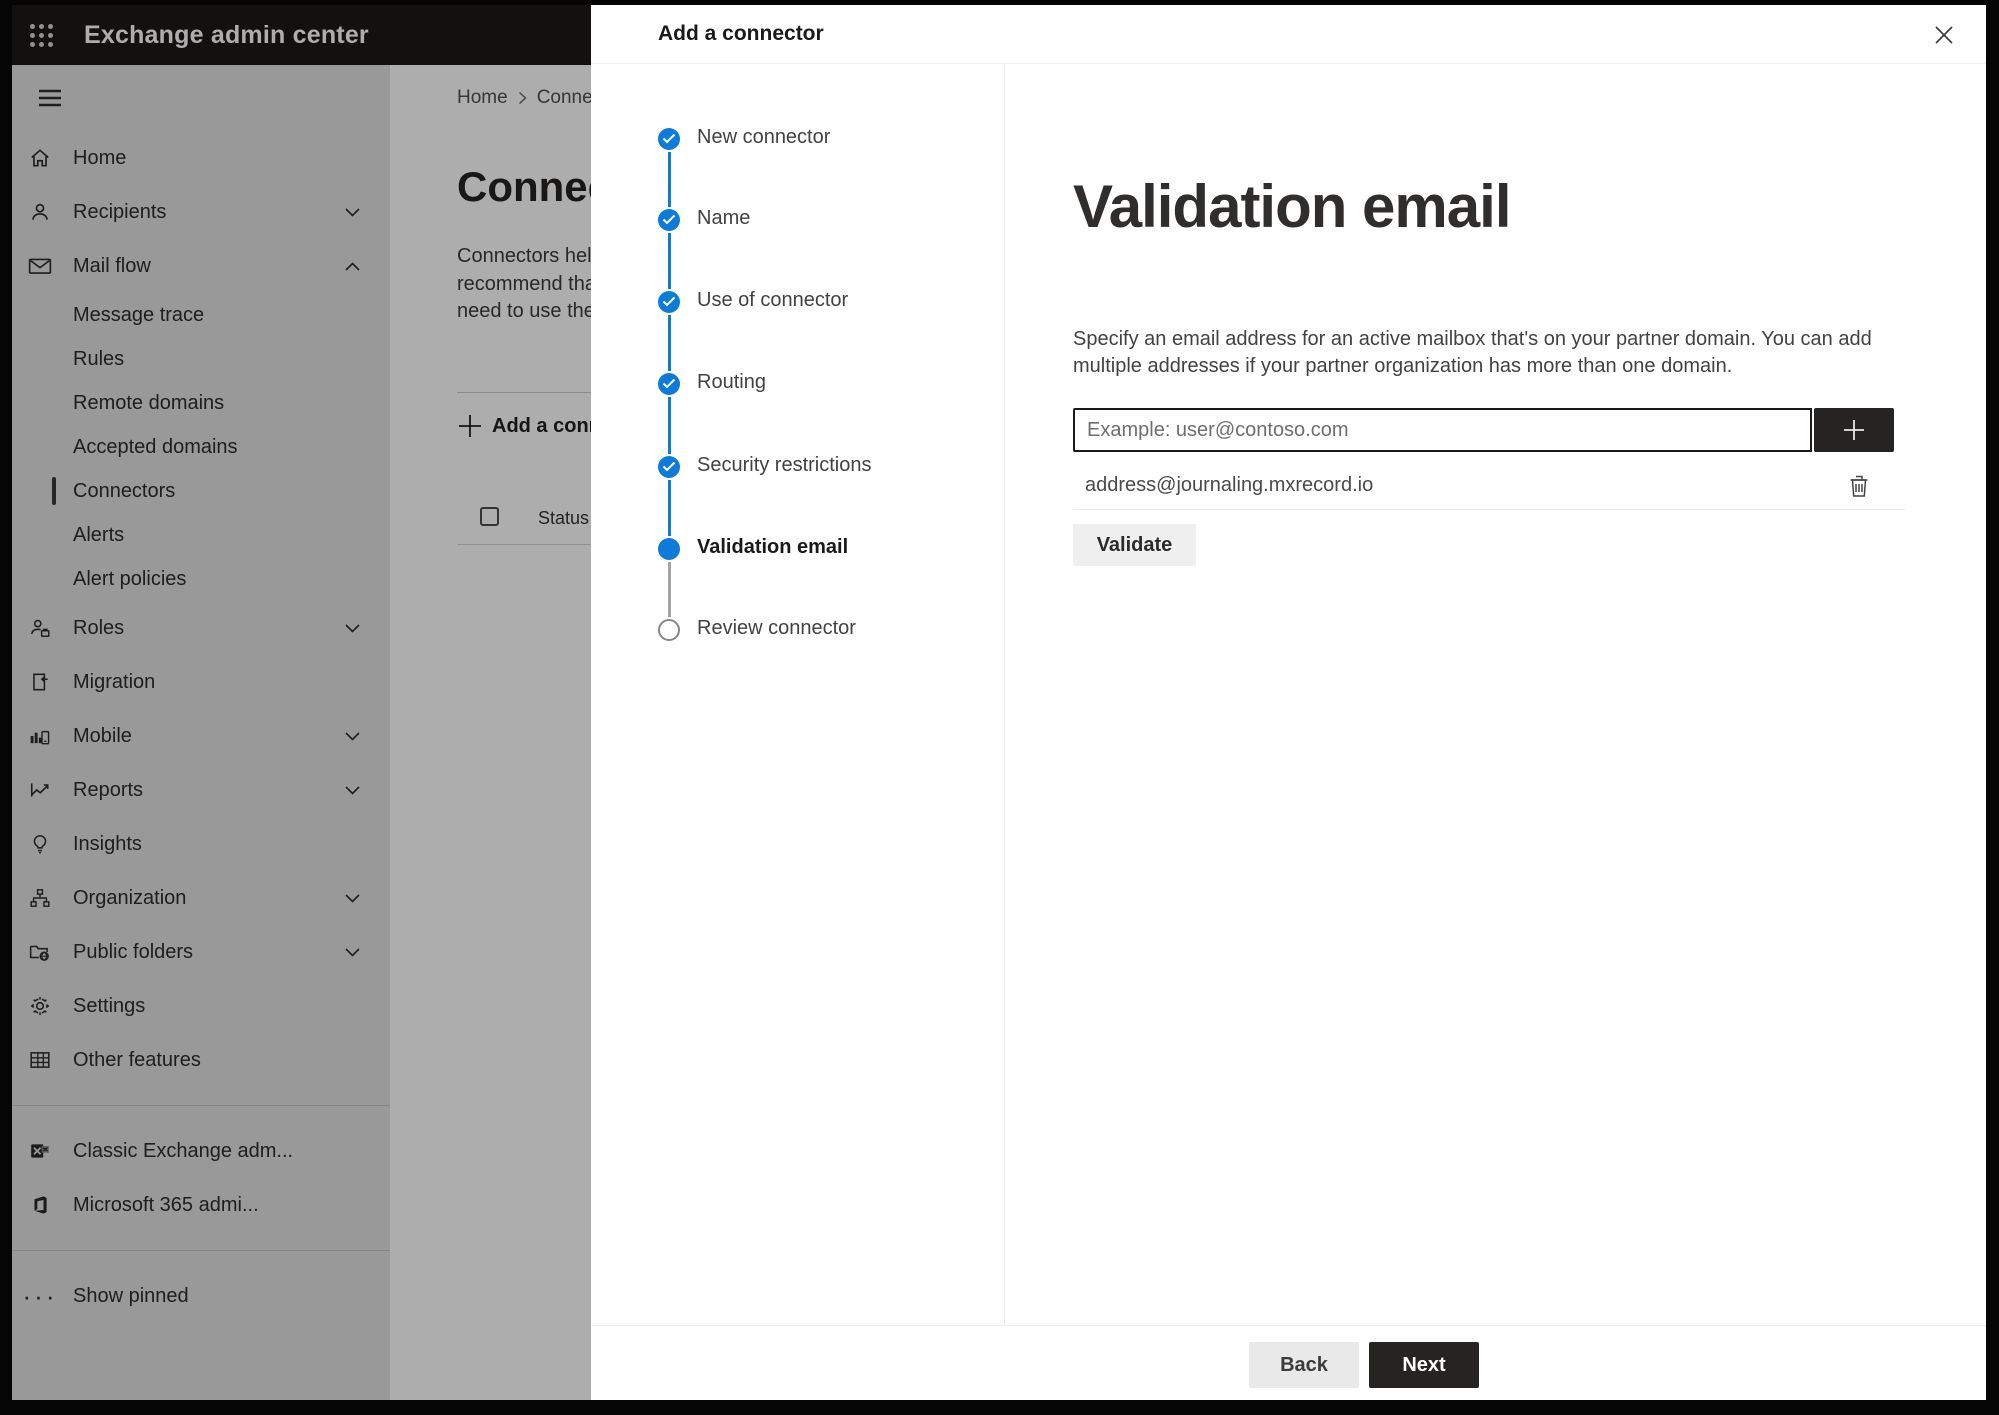 Image resolution: width=1999 pixels, height=1415 pixels. What do you see at coordinates (1489, 486) in the screenshot?
I see `email-address-row: address@journaling.mxrecord.io` at bounding box center [1489, 486].